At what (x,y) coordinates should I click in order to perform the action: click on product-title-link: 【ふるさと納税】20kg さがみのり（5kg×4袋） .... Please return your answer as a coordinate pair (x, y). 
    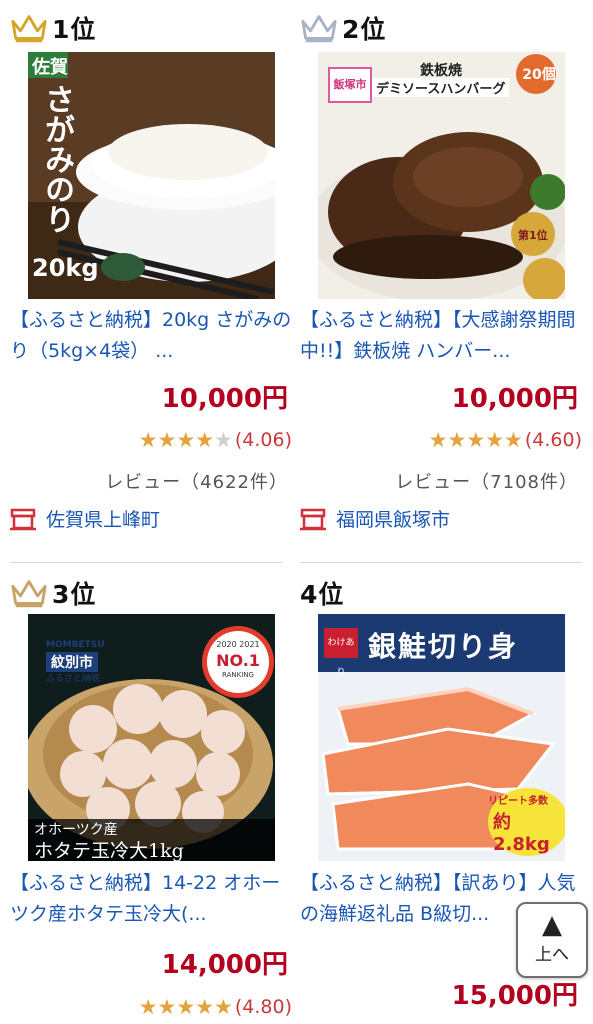
    Looking at the image, I should click on (152, 336).